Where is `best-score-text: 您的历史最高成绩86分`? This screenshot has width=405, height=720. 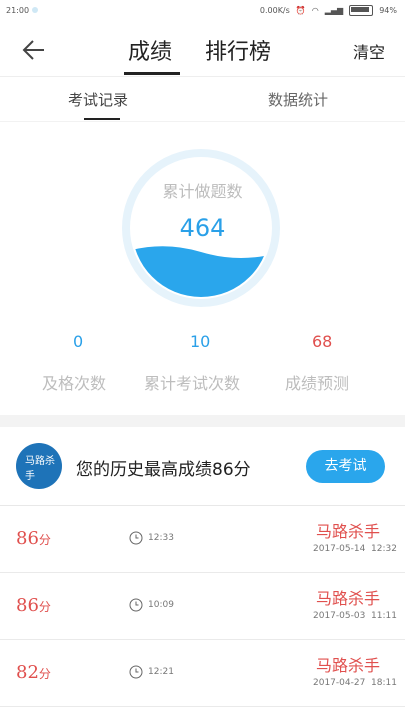 best-score-text: 您的历史最高成绩86分 is located at coordinates (163, 470).